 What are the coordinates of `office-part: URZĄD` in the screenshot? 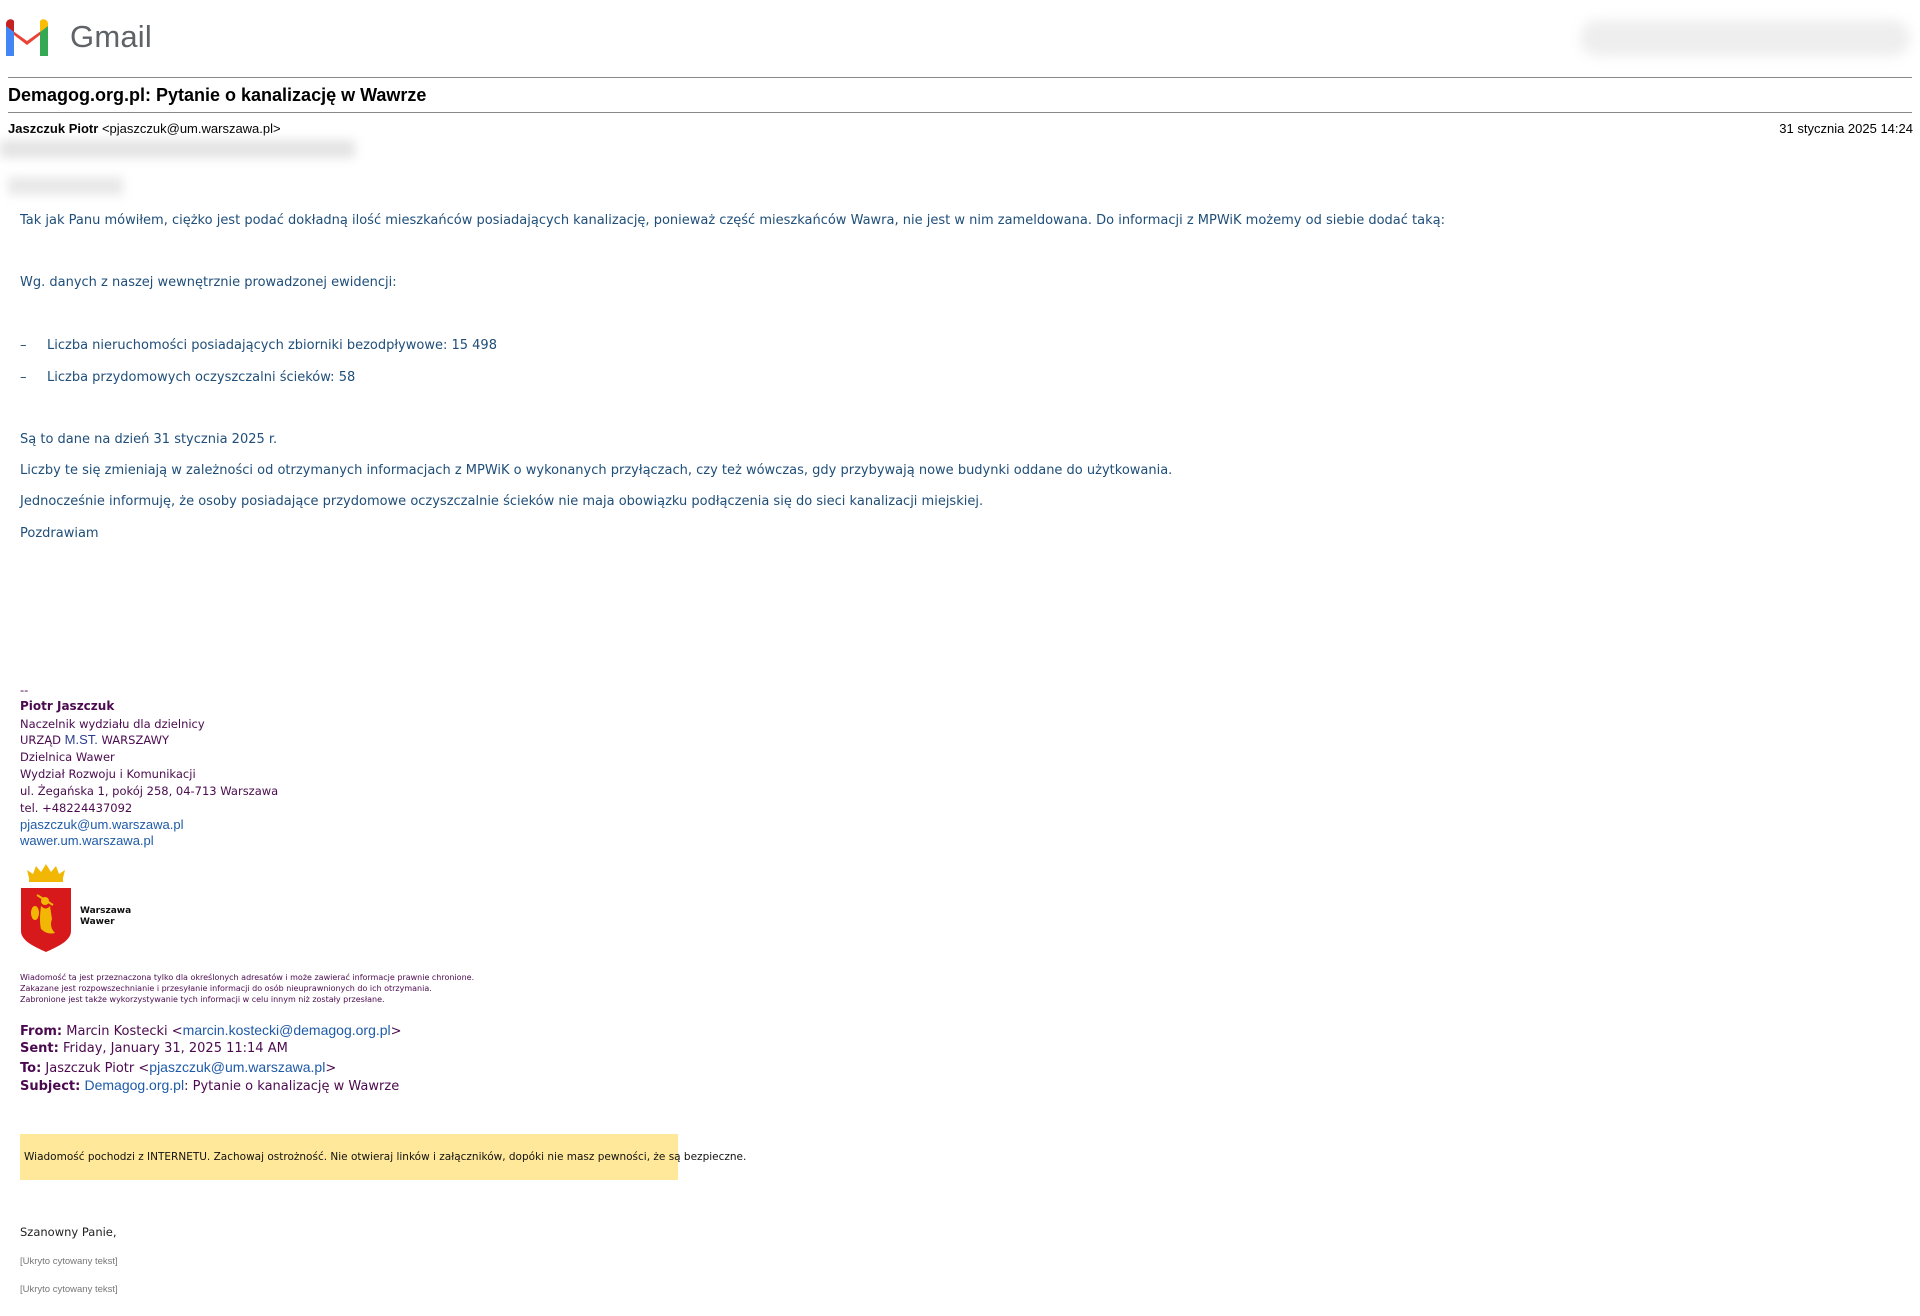 It's located at (42, 740).